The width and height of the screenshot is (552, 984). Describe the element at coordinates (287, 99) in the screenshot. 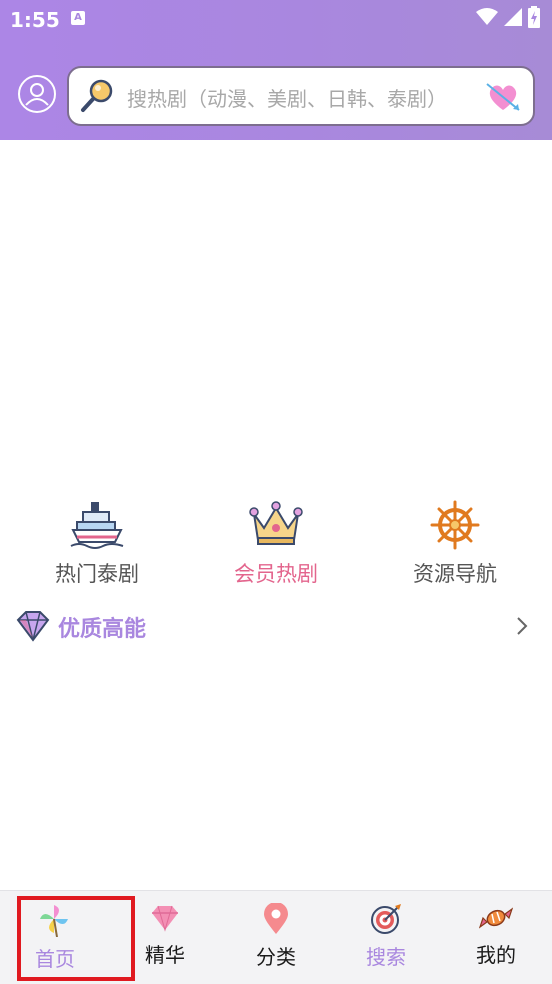

I see `search-placeholder: 搜热剧（动漫、美剧、日韩、泰剧）` at that location.